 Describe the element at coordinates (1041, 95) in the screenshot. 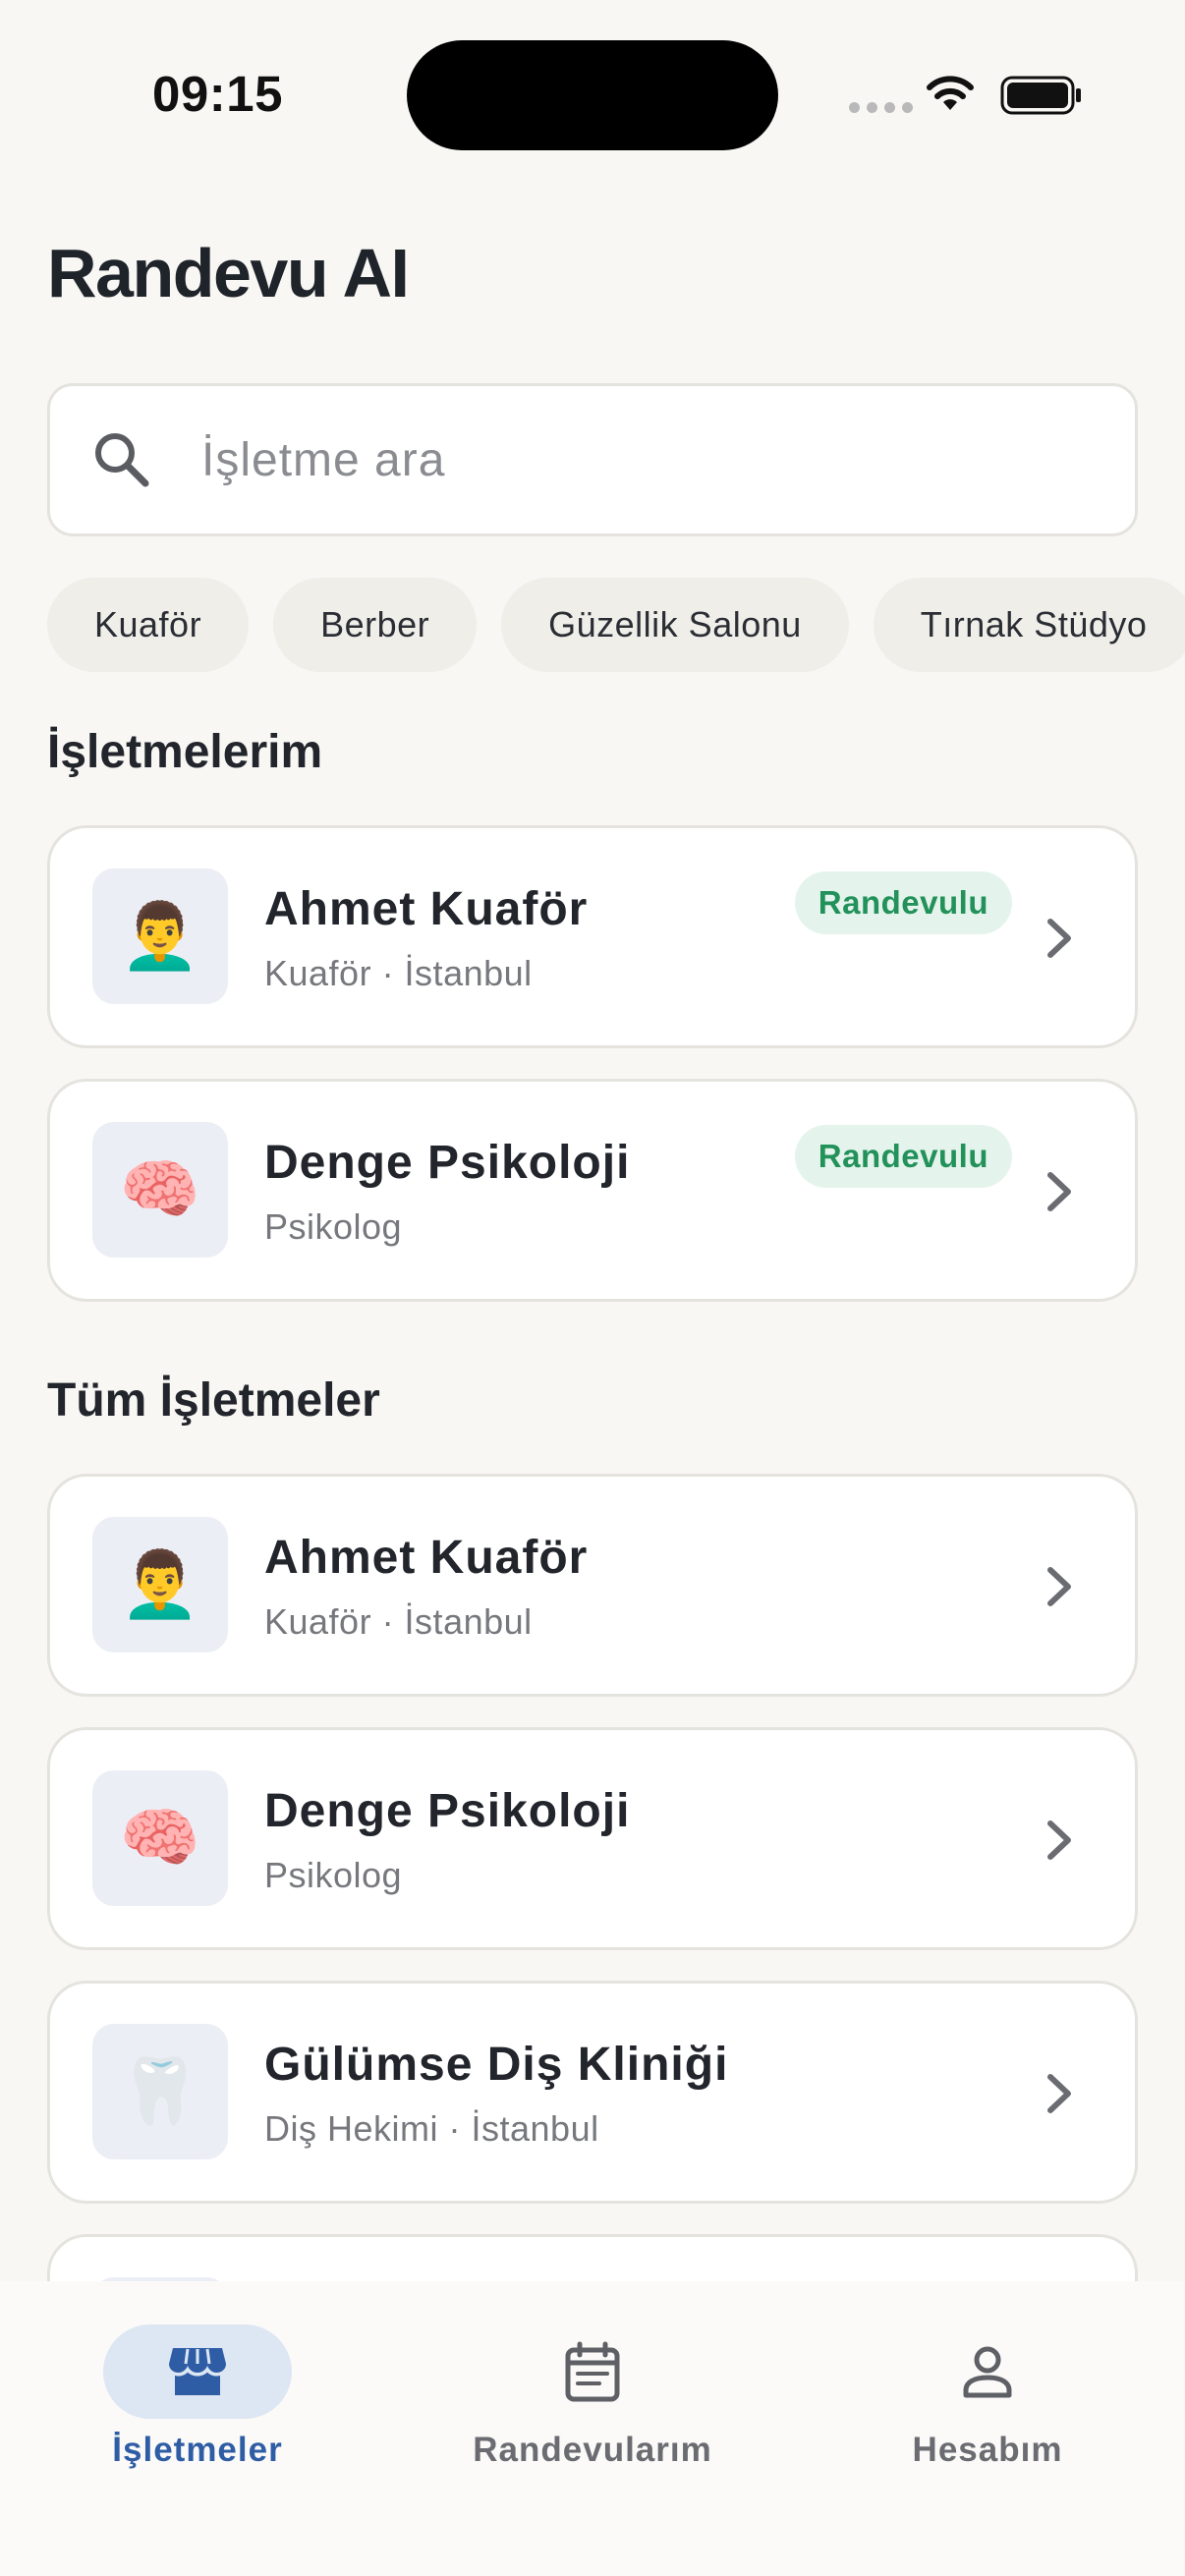

I see `battery-icon` at that location.